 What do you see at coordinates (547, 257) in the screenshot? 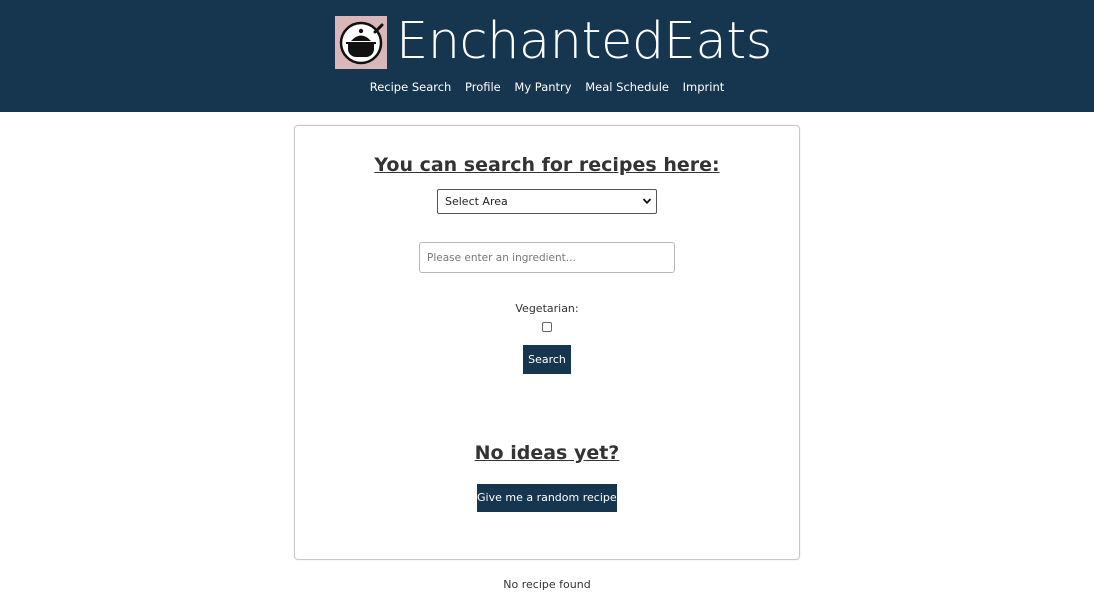
I see `ingredient-input` at bounding box center [547, 257].